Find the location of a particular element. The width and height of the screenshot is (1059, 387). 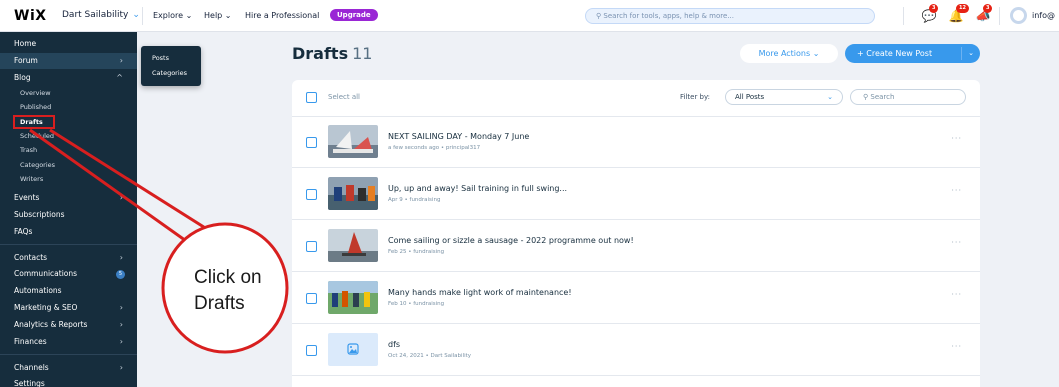

sidebar-subitem-drafts: Drafts is located at coordinates (68, 122).